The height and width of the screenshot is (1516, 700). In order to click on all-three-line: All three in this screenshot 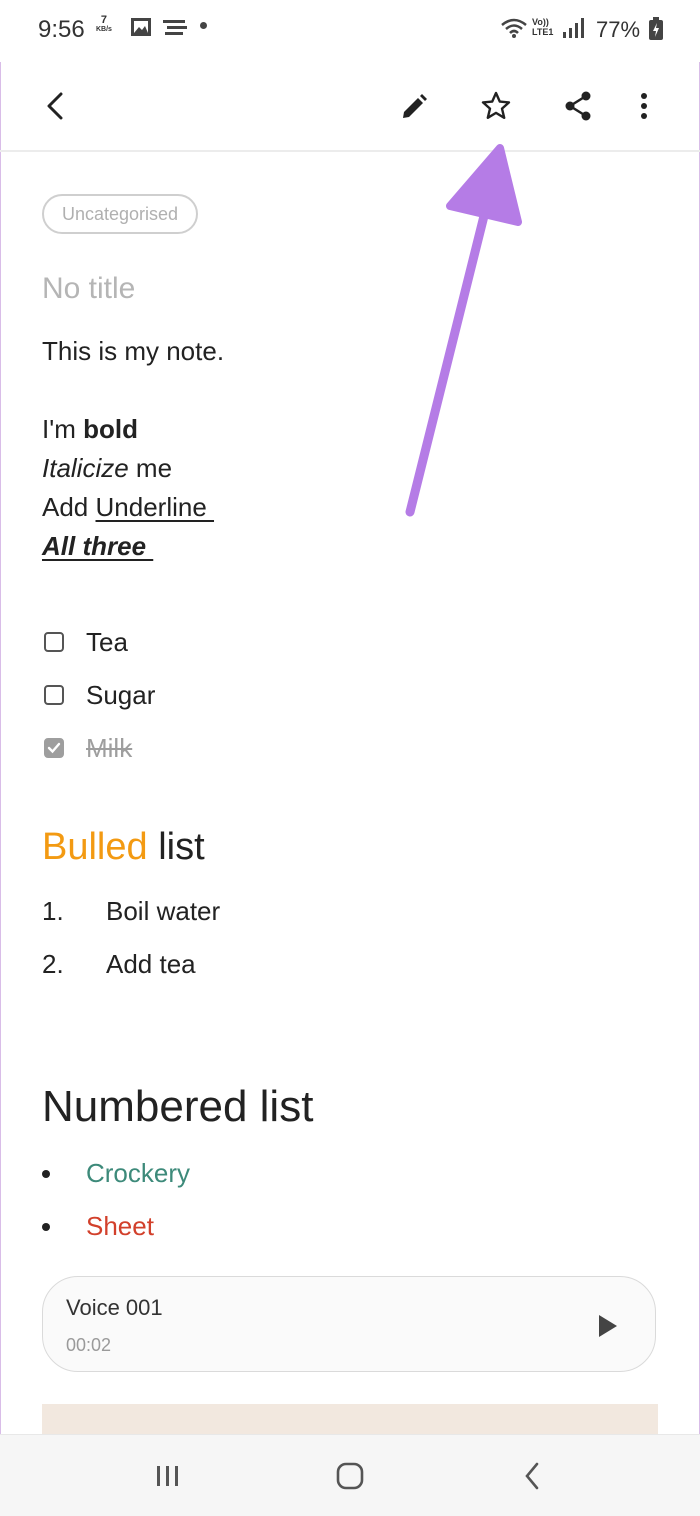, I will do `click(97, 546)`.